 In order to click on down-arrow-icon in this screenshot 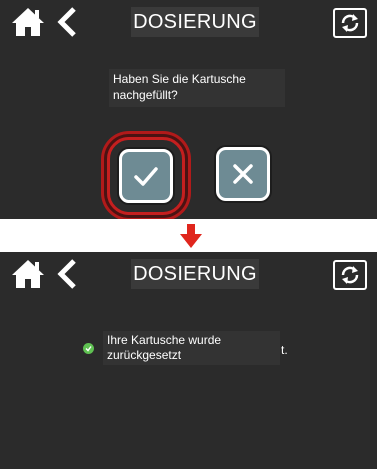, I will do `click(191, 236)`.